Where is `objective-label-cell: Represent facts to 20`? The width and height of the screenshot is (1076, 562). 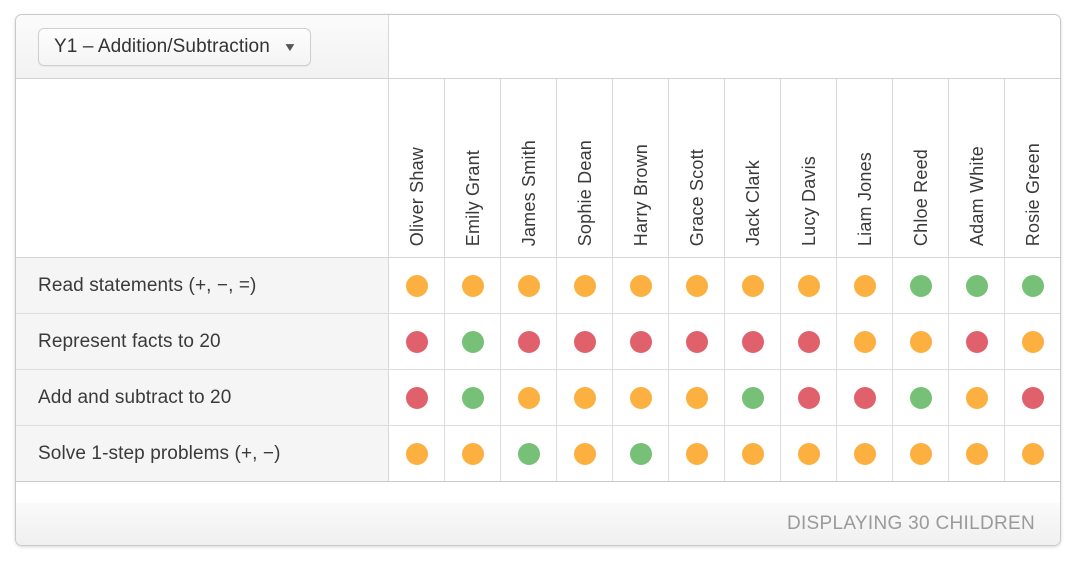 objective-label-cell: Represent facts to 20 is located at coordinates (202, 341).